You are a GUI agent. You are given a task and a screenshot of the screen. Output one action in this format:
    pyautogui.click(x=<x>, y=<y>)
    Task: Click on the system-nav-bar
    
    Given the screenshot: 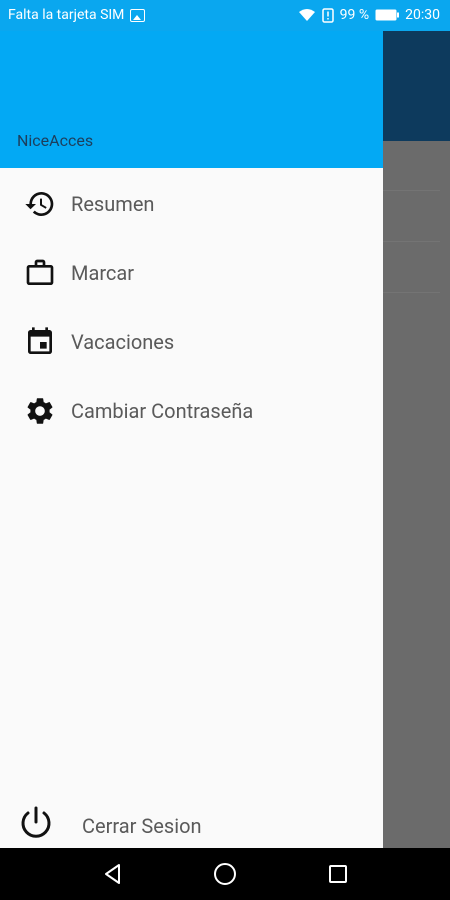 What is the action you would take?
    pyautogui.click(x=225, y=874)
    